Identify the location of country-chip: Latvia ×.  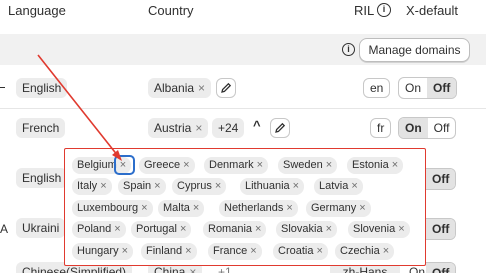
(338, 186).